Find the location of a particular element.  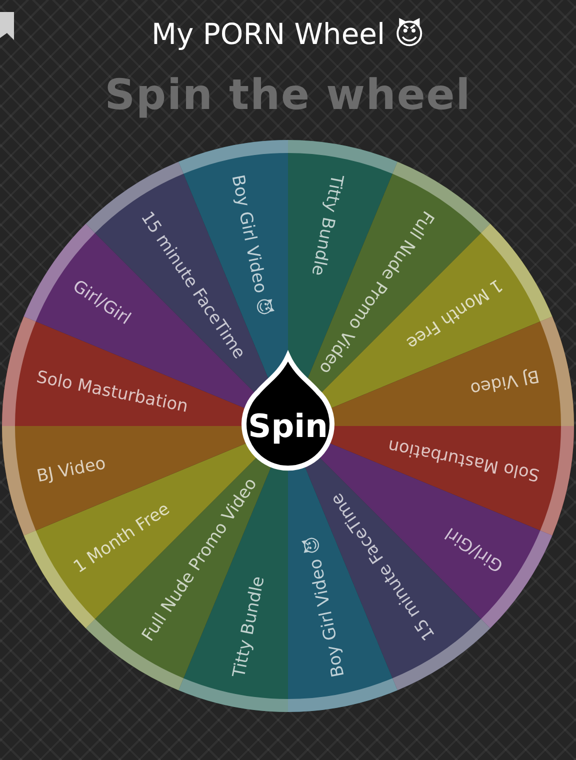

bookmark-icon is located at coordinates (8, 26).